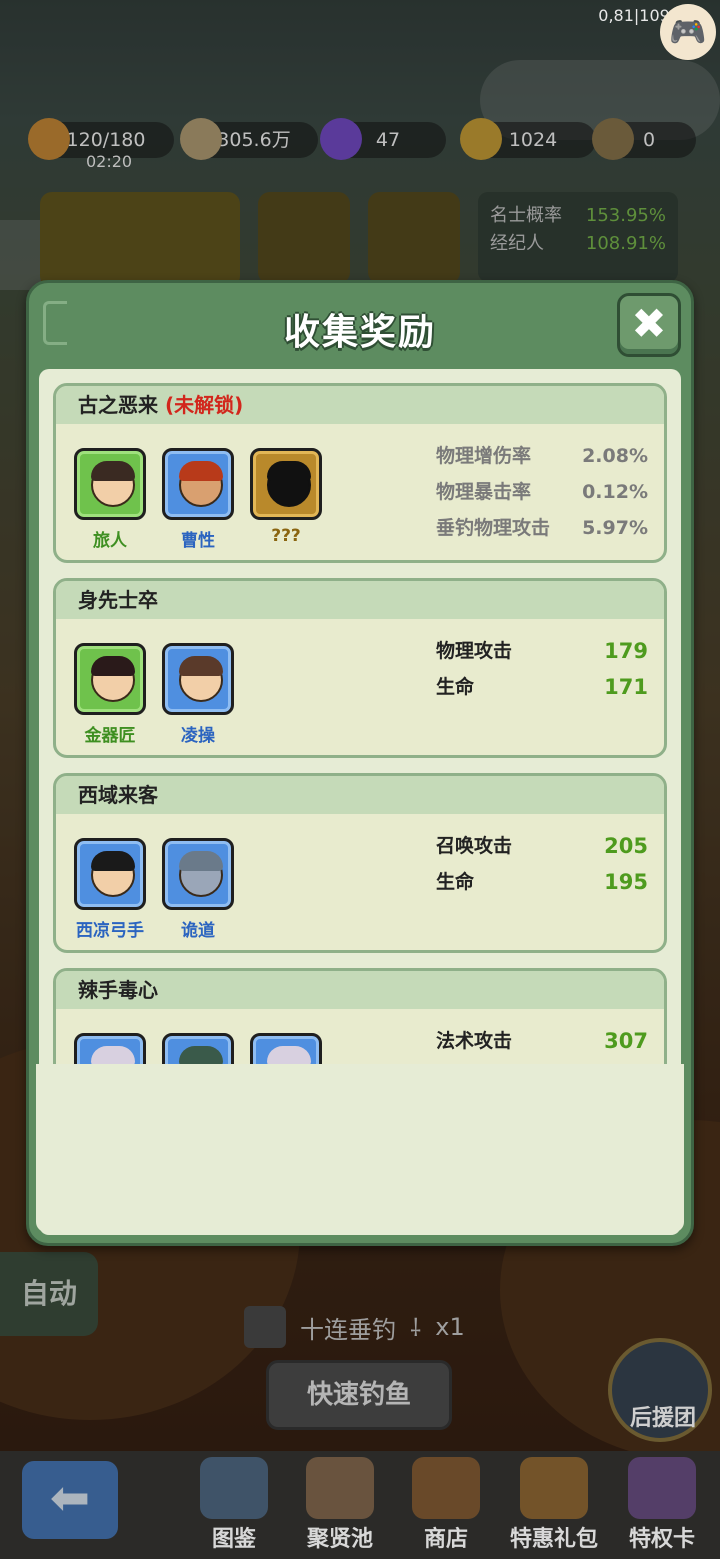 This screenshot has height=1559, width=720. What do you see at coordinates (204, 405) in the screenshot?
I see `locked-label: (未解锁)` at bounding box center [204, 405].